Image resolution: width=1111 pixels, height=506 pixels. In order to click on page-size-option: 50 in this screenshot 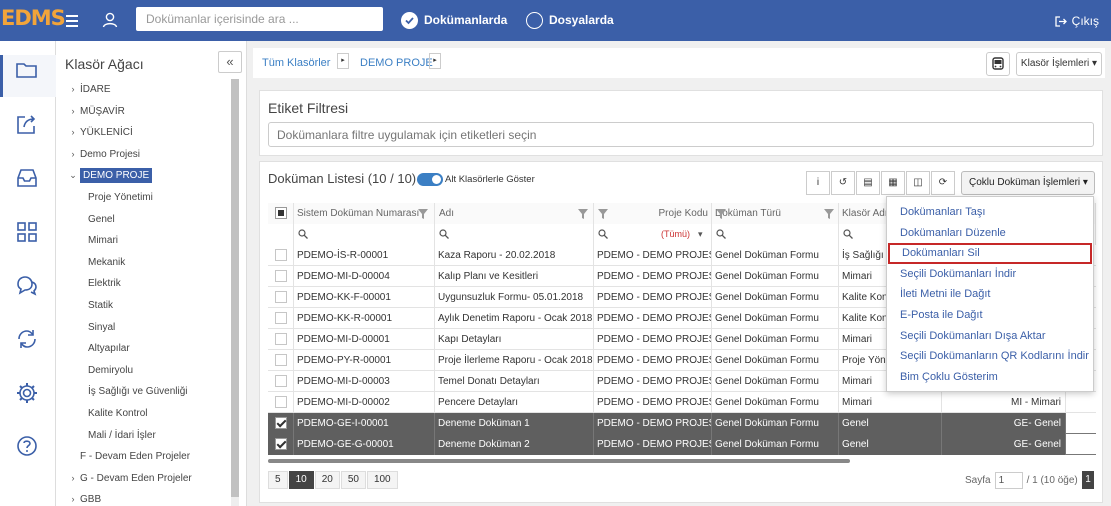, I will do `click(353, 480)`.